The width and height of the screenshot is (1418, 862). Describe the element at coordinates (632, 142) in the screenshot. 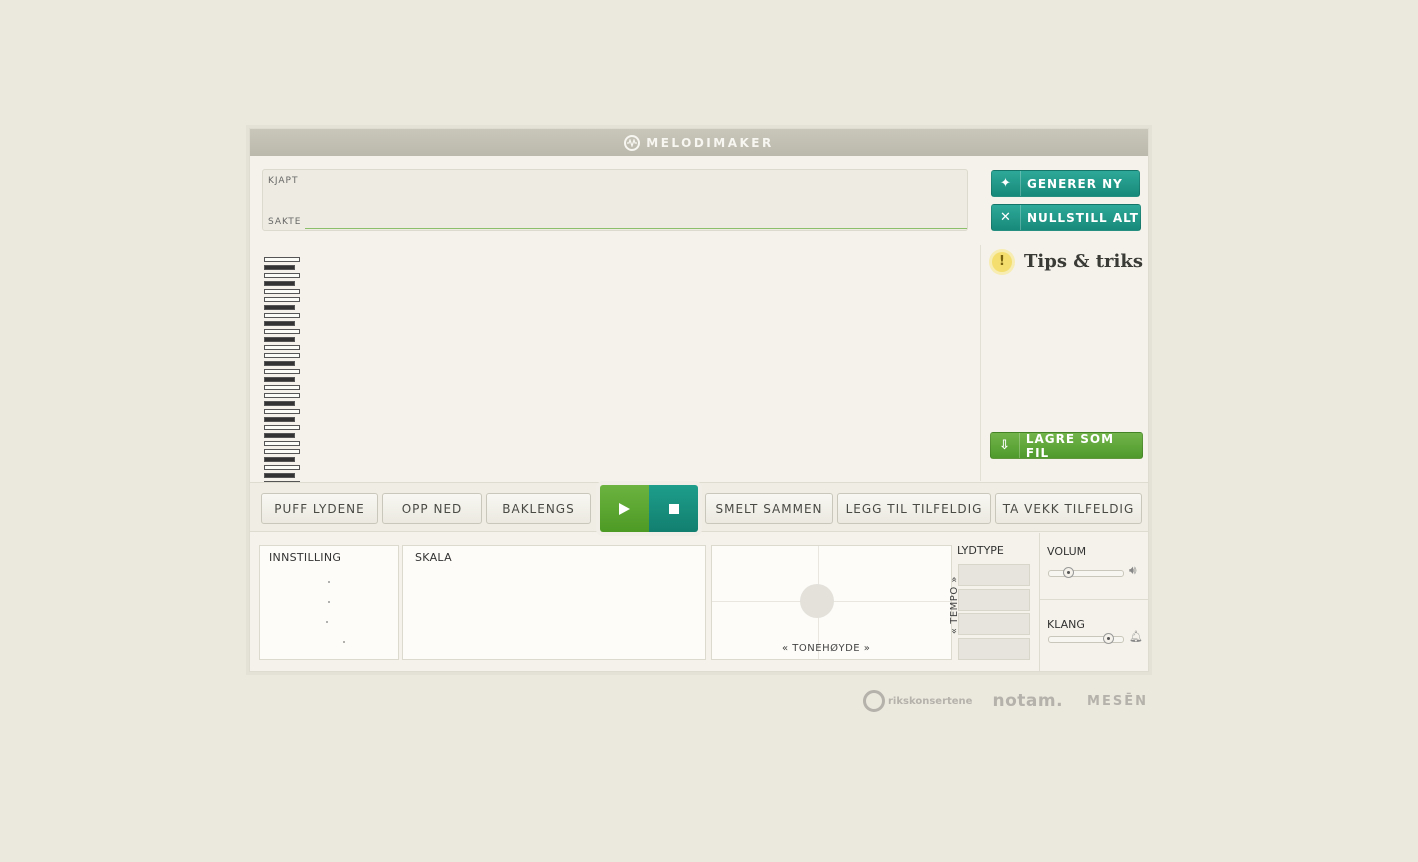

I see `melodimaker-logo-icon` at that location.